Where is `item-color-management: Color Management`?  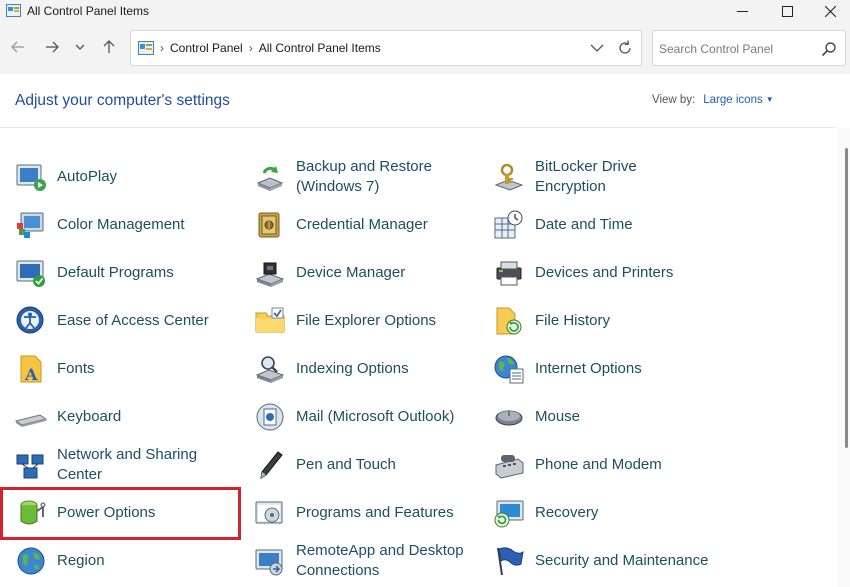
item-color-management: Color Management is located at coordinates (125, 225).